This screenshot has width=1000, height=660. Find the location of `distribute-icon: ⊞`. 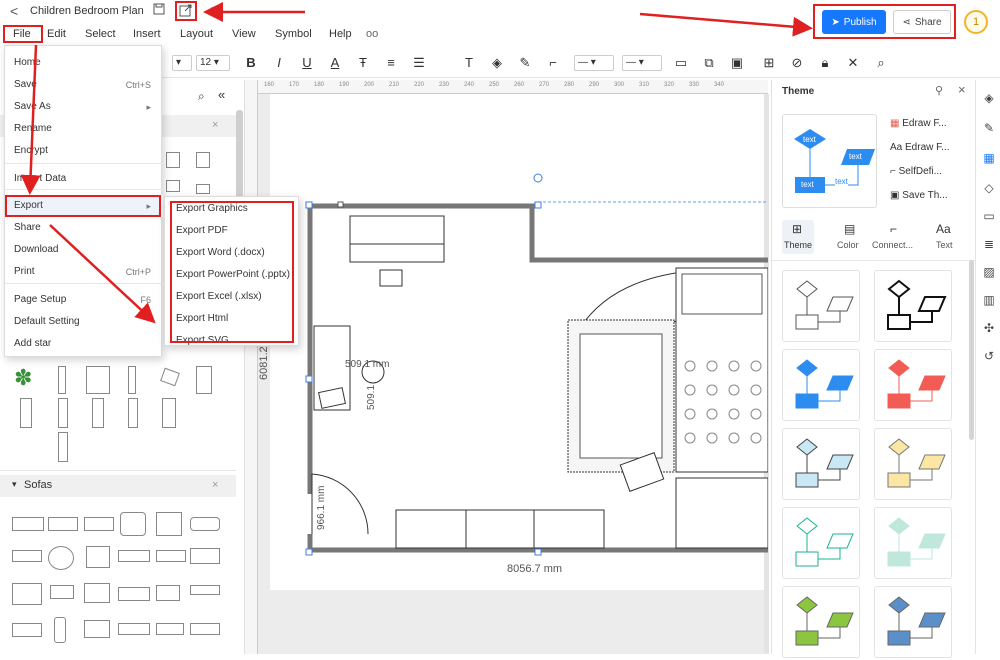

distribute-icon: ⊞ is located at coordinates (769, 63).